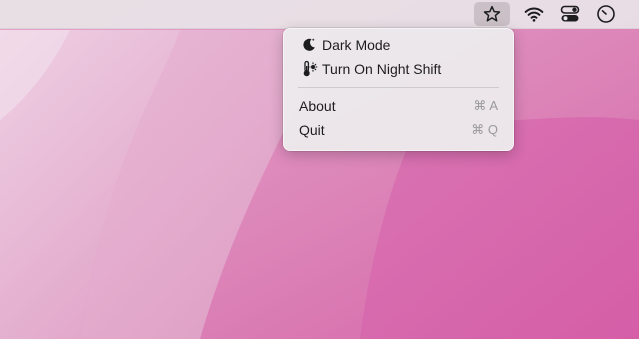 The height and width of the screenshot is (339, 639). Describe the element at coordinates (485, 105) in the screenshot. I see `about-shortcut: ⌘ A` at that location.